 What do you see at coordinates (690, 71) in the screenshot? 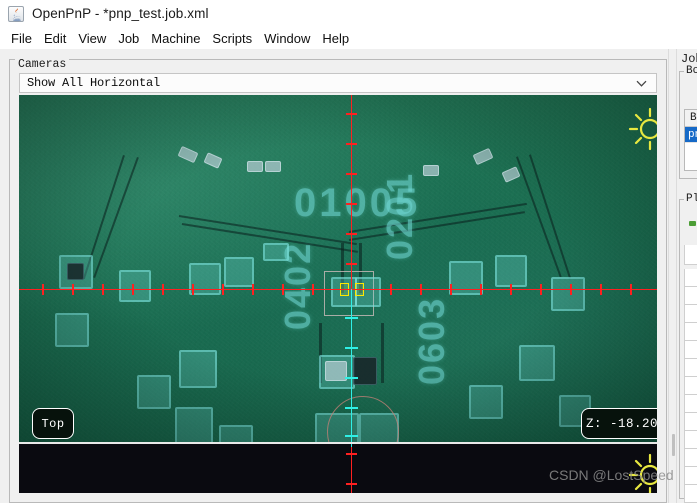
I see `boards-group-label: Boards` at bounding box center [690, 71].